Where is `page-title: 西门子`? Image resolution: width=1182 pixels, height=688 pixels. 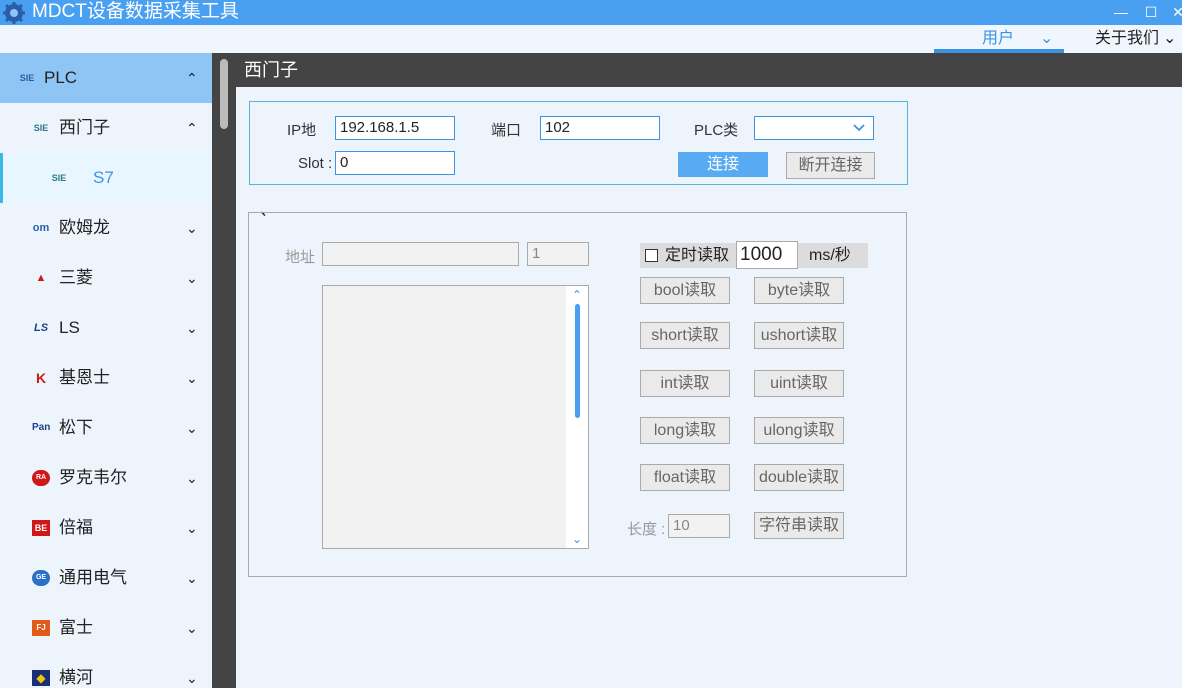 page-title: 西门子 is located at coordinates (271, 70).